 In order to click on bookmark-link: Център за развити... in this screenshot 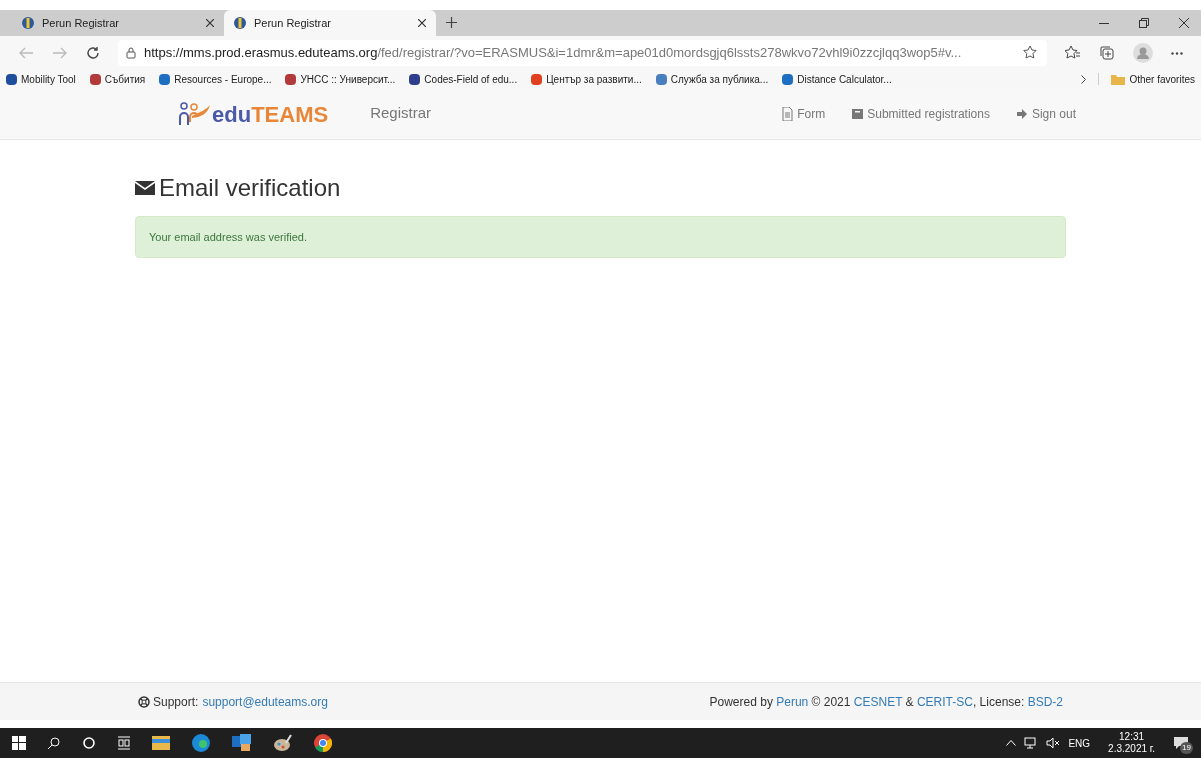, I will do `click(594, 79)`.